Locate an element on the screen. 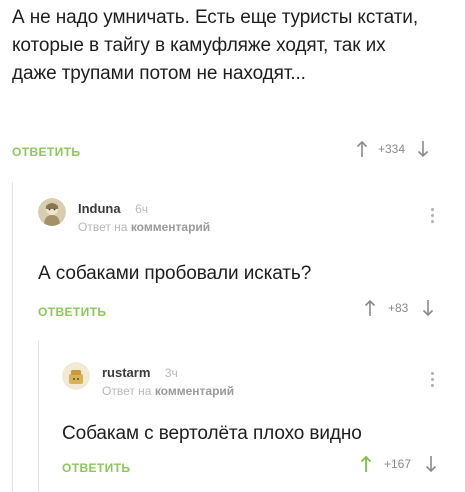  rating-value: +334 is located at coordinates (392, 149).